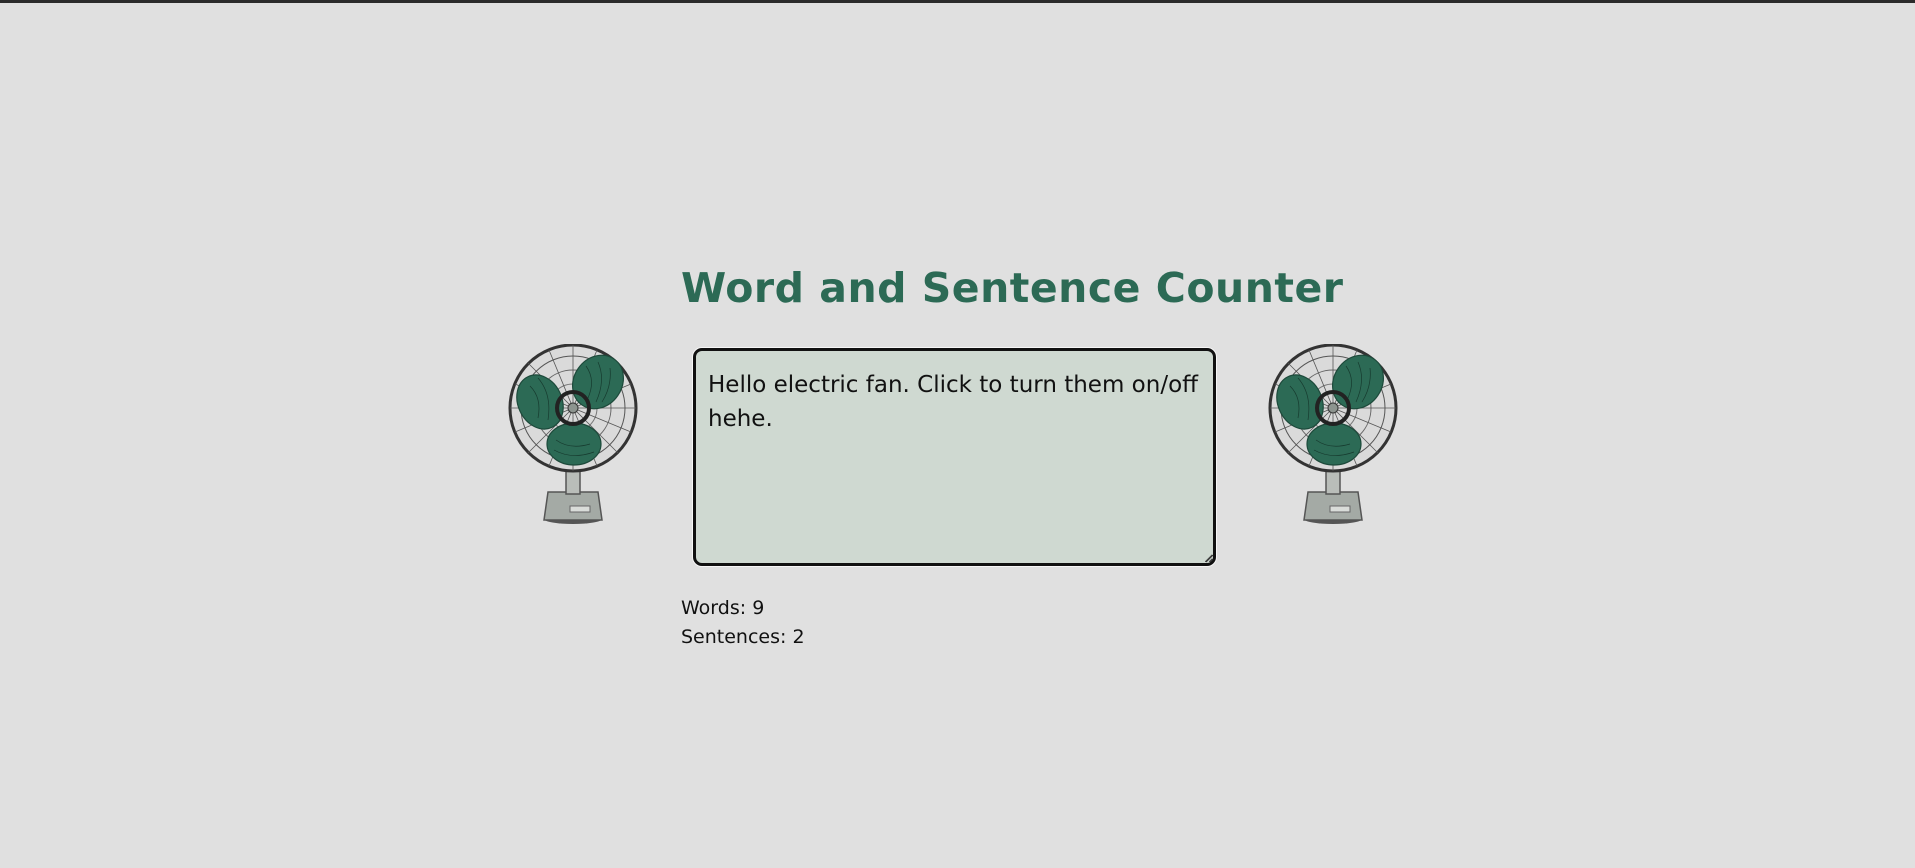  Describe the element at coordinates (758, 608) in the screenshot. I see `word-count-value: 9` at that location.